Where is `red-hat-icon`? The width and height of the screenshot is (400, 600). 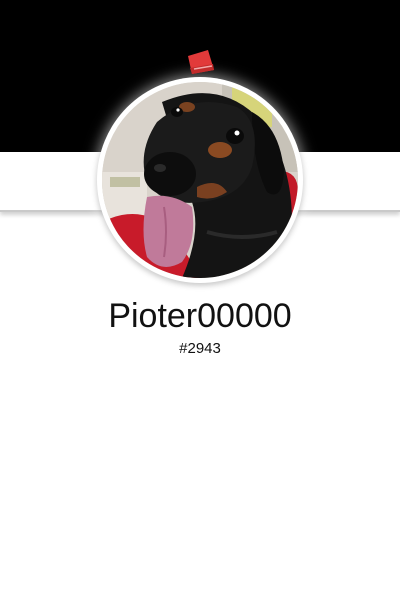
red-hat-icon is located at coordinates (201, 62).